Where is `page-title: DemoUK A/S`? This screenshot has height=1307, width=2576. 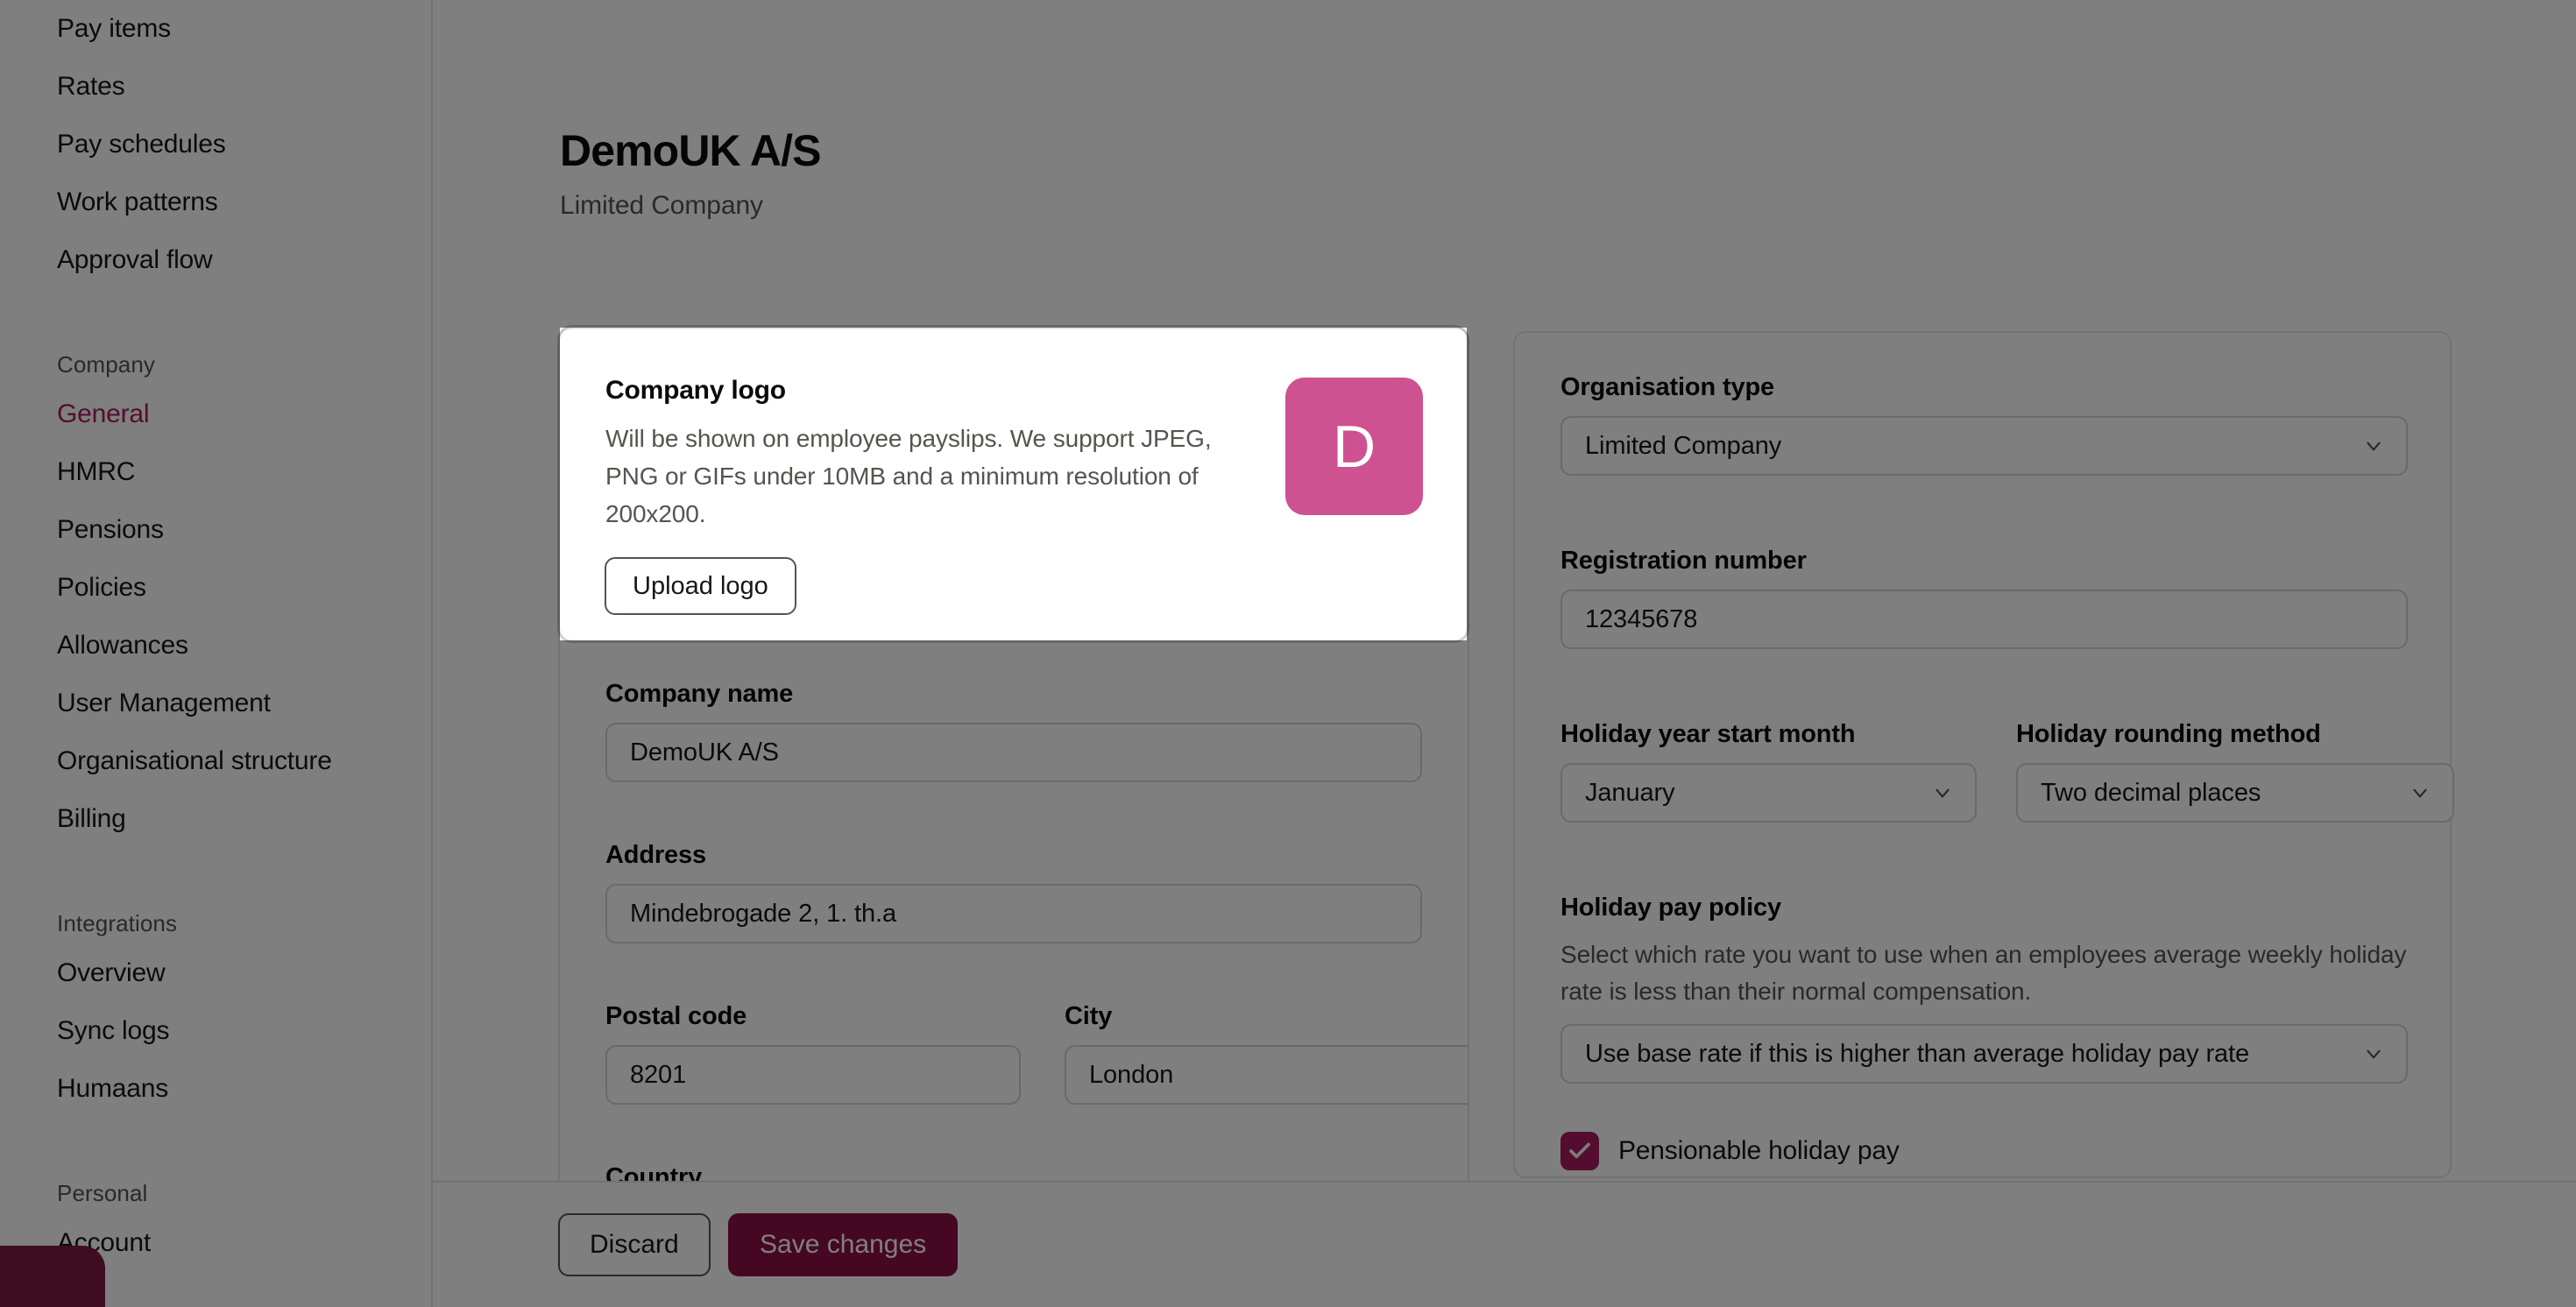 page-title: DemoUK A/S is located at coordinates (690, 150).